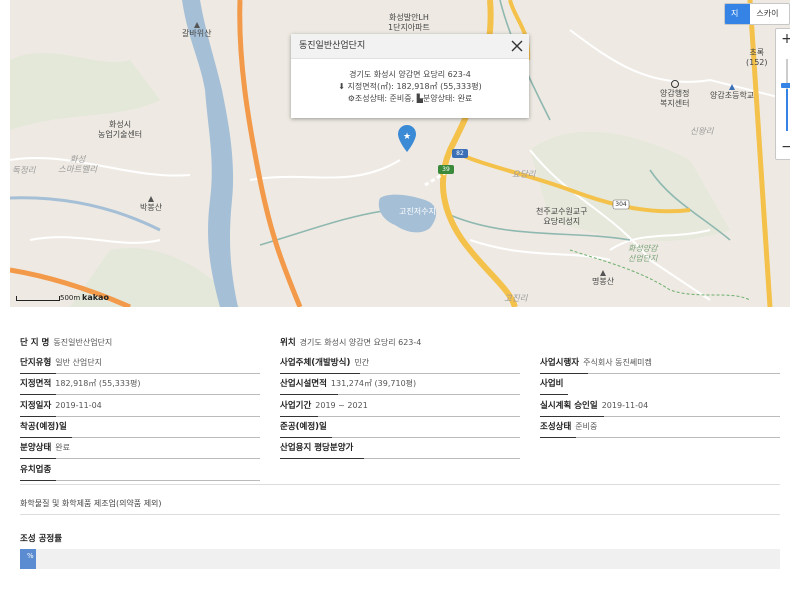 This screenshot has height=607, width=800. What do you see at coordinates (562, 216) in the screenshot?
I see `map-label-church: 천주교수원교구 요당리성지` at bounding box center [562, 216].